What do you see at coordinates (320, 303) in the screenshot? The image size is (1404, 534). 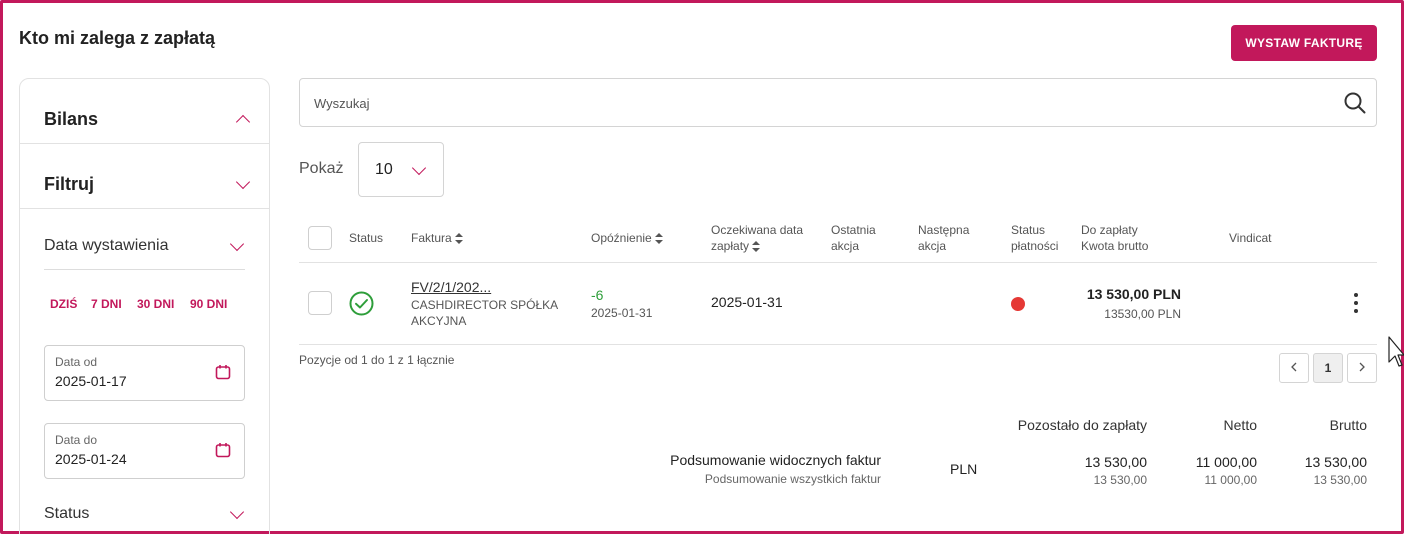 I see `row-checkbox` at bounding box center [320, 303].